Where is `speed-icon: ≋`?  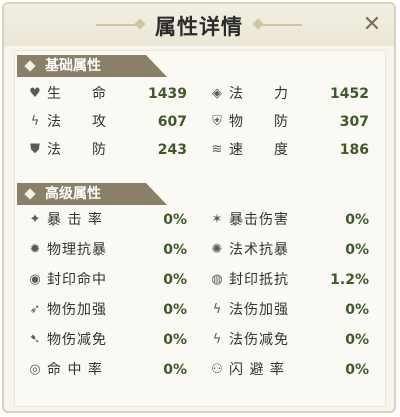 speed-icon: ≋ is located at coordinates (217, 149).